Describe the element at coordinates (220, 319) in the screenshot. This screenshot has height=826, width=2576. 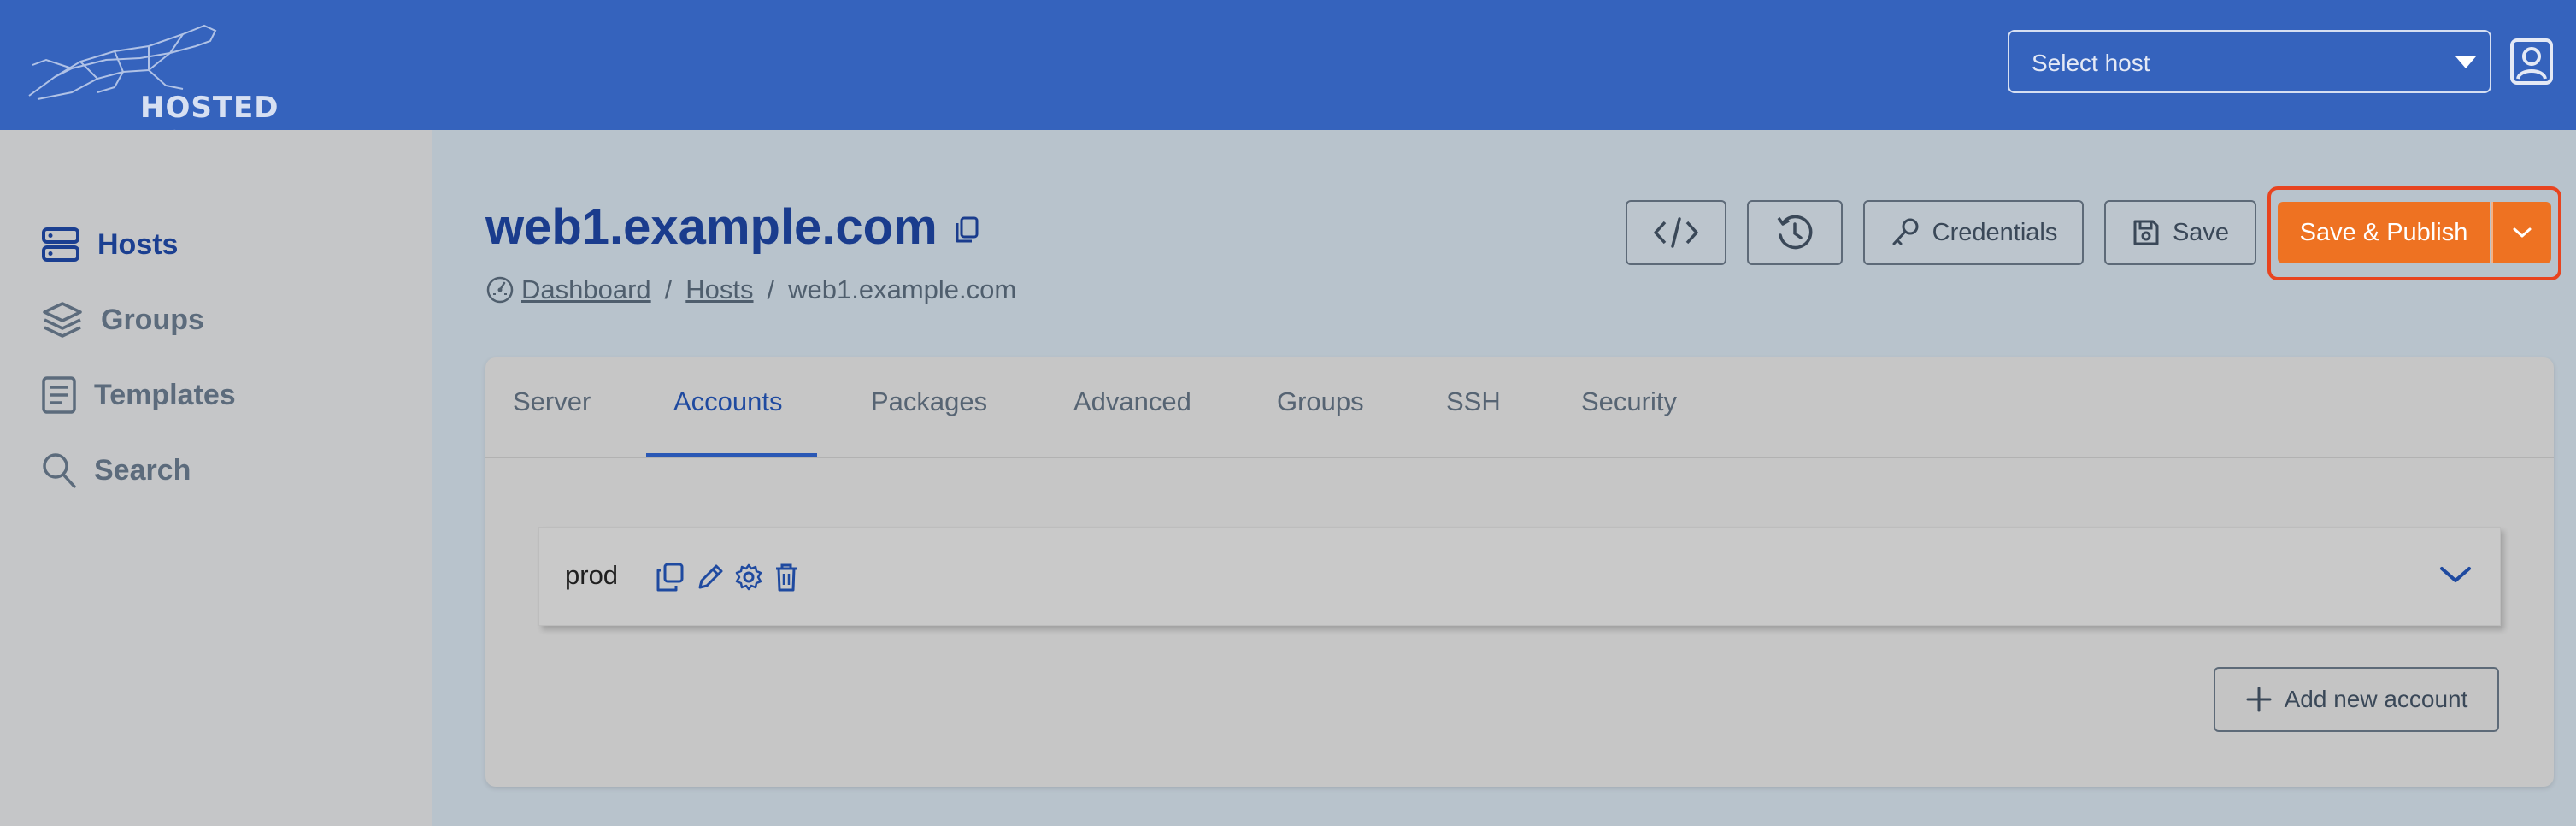
I see `sidebar-item-groups: Groups` at that location.